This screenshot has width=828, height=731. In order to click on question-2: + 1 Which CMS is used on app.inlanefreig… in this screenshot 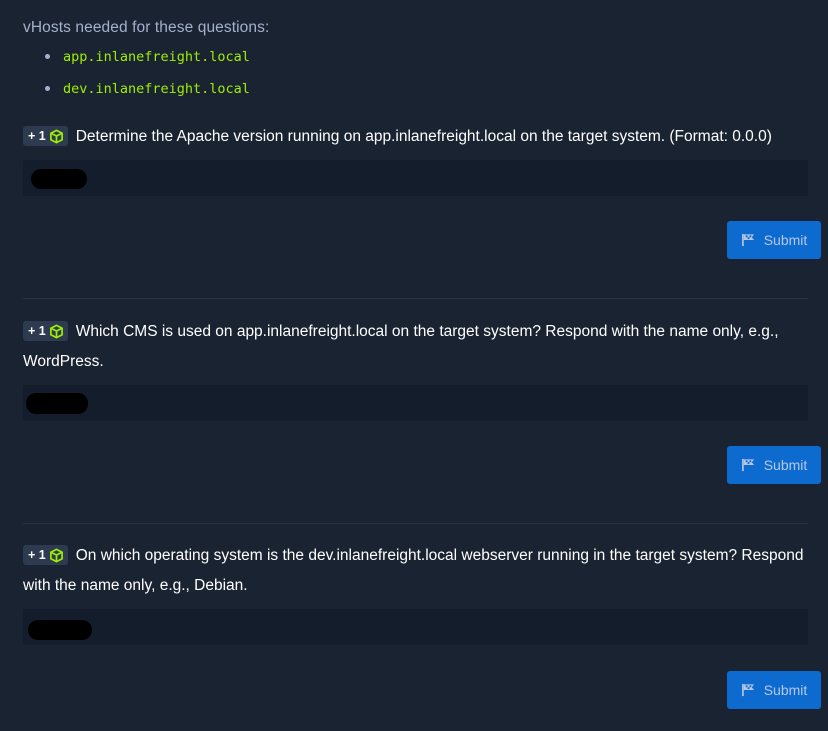, I will do `click(415, 369)`.